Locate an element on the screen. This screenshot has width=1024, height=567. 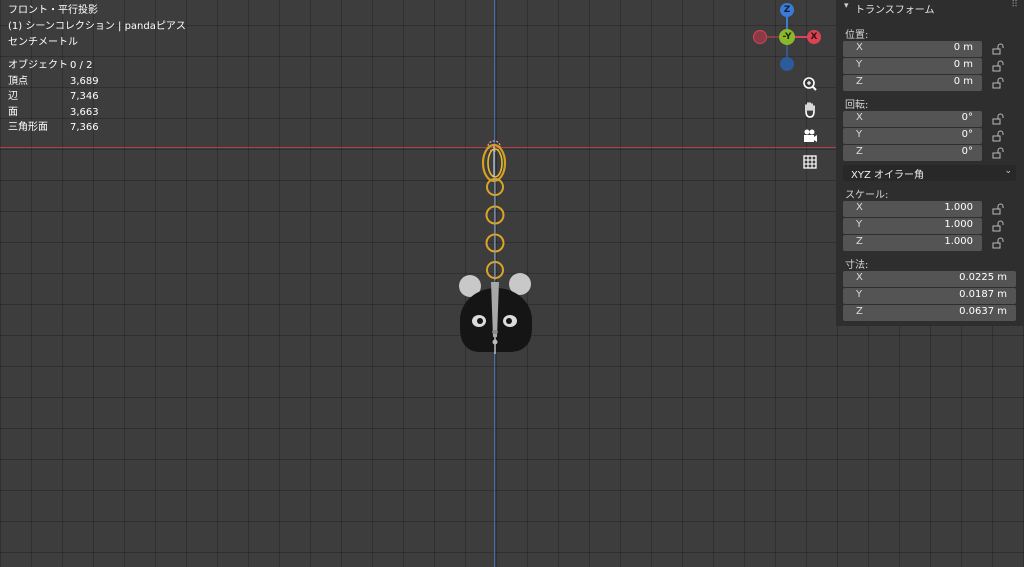
field-value: 0.0637 m is located at coordinates (983, 311).